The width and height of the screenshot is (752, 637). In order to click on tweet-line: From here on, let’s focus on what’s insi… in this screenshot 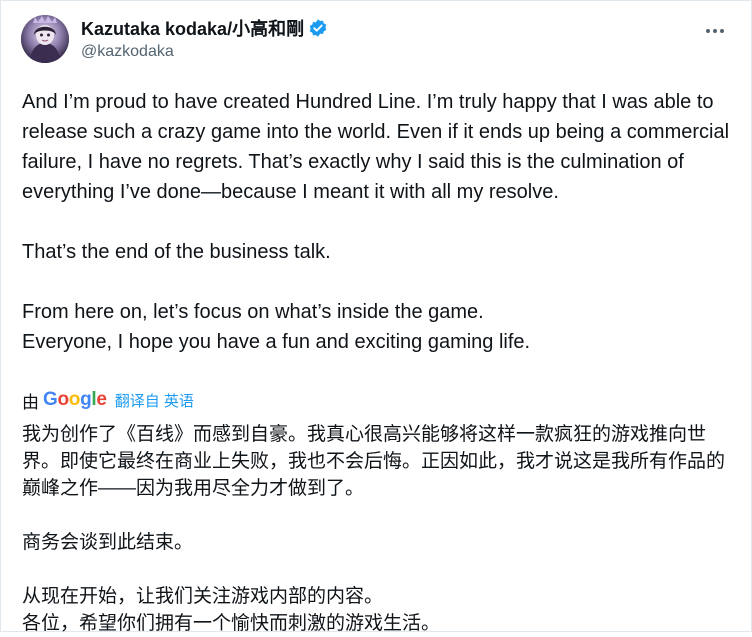, I will do `click(253, 312)`.